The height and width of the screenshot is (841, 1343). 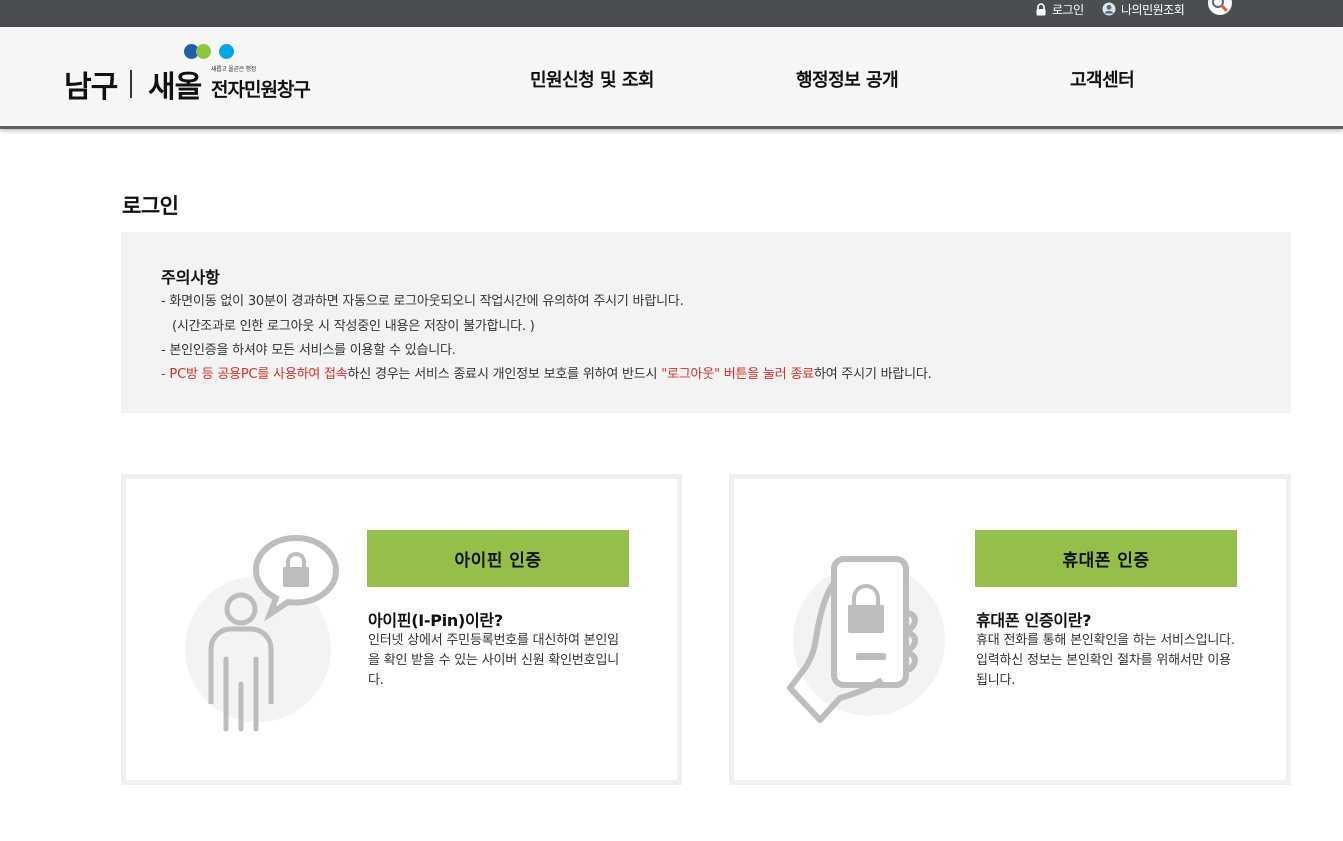 I want to click on search-button, so click(x=1220, y=9).